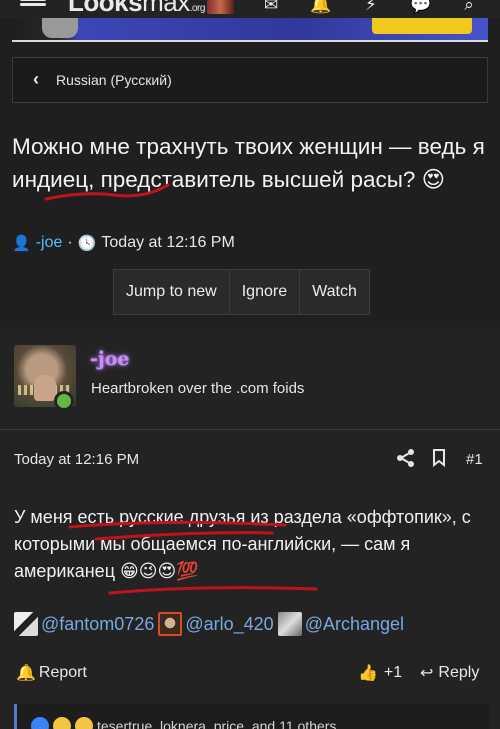 The image size is (500, 729). What do you see at coordinates (21, 243) in the screenshot?
I see `user-icon: 👤` at bounding box center [21, 243].